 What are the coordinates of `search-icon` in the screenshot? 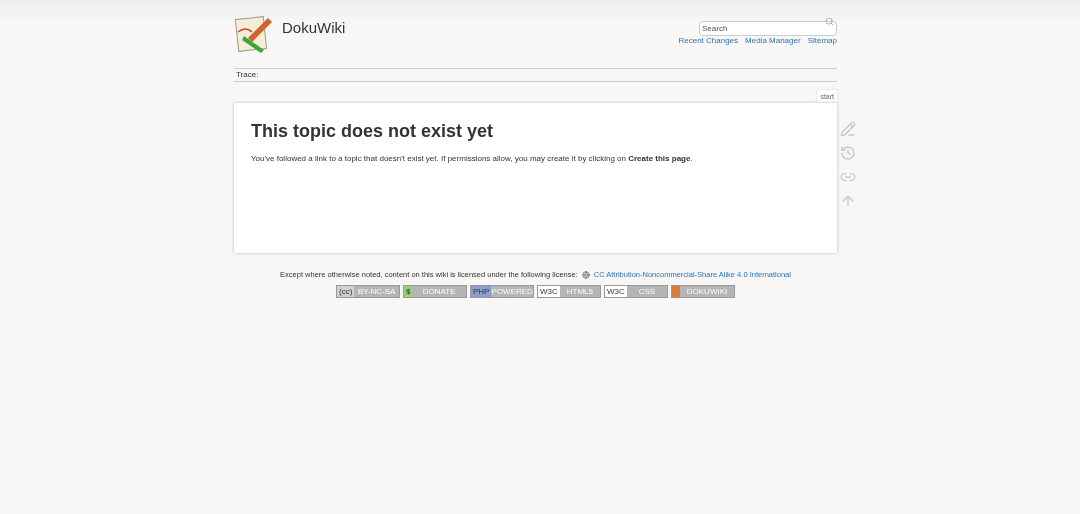 It's located at (829, 21).